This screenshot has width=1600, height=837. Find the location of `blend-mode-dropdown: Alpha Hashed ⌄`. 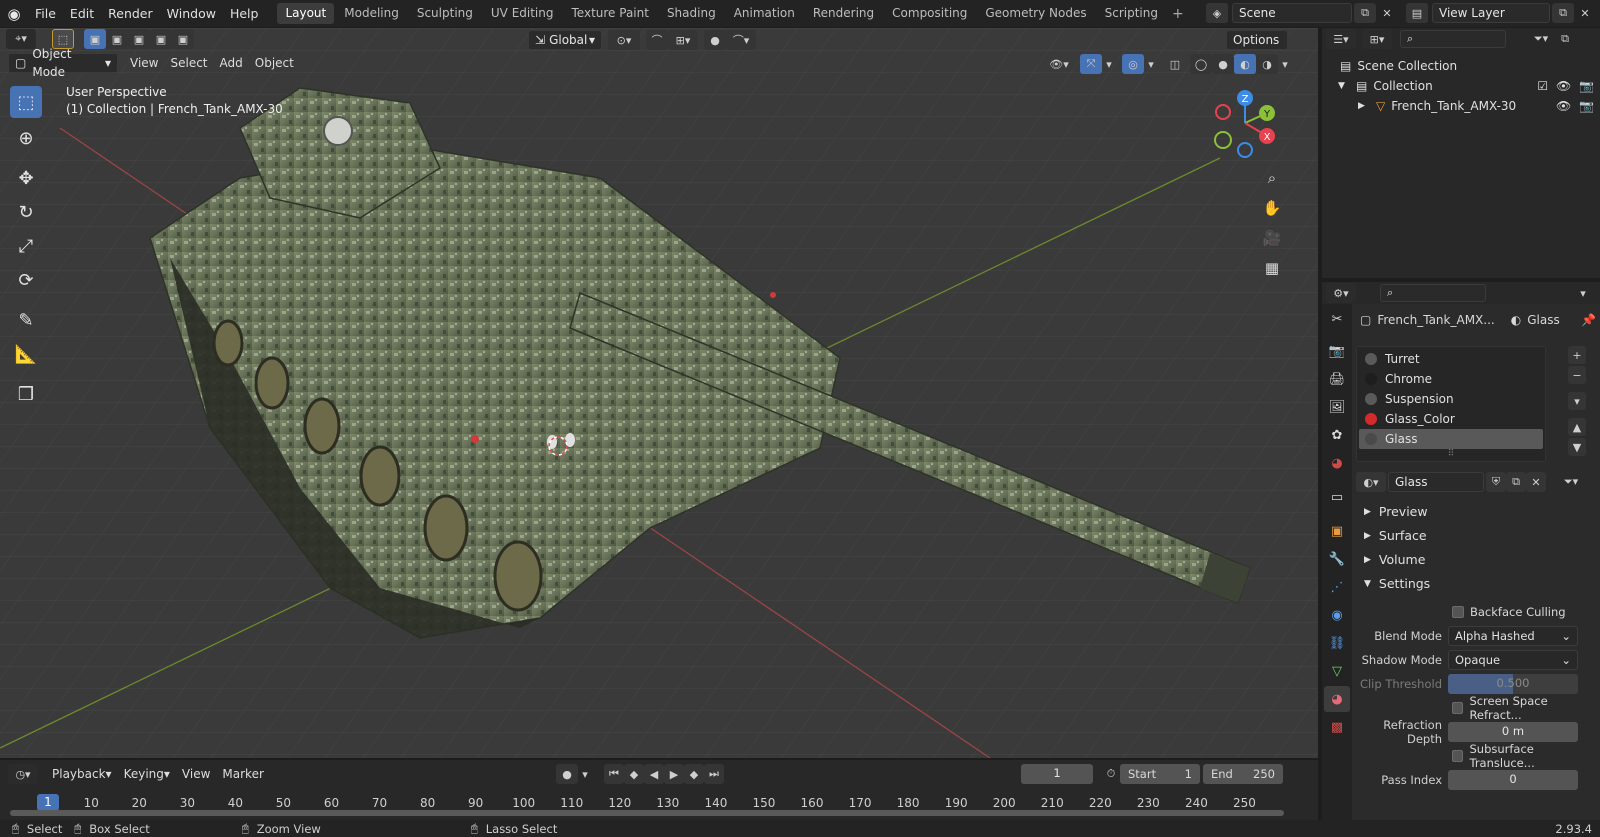

blend-mode-dropdown: Alpha Hashed ⌄ is located at coordinates (1513, 636).